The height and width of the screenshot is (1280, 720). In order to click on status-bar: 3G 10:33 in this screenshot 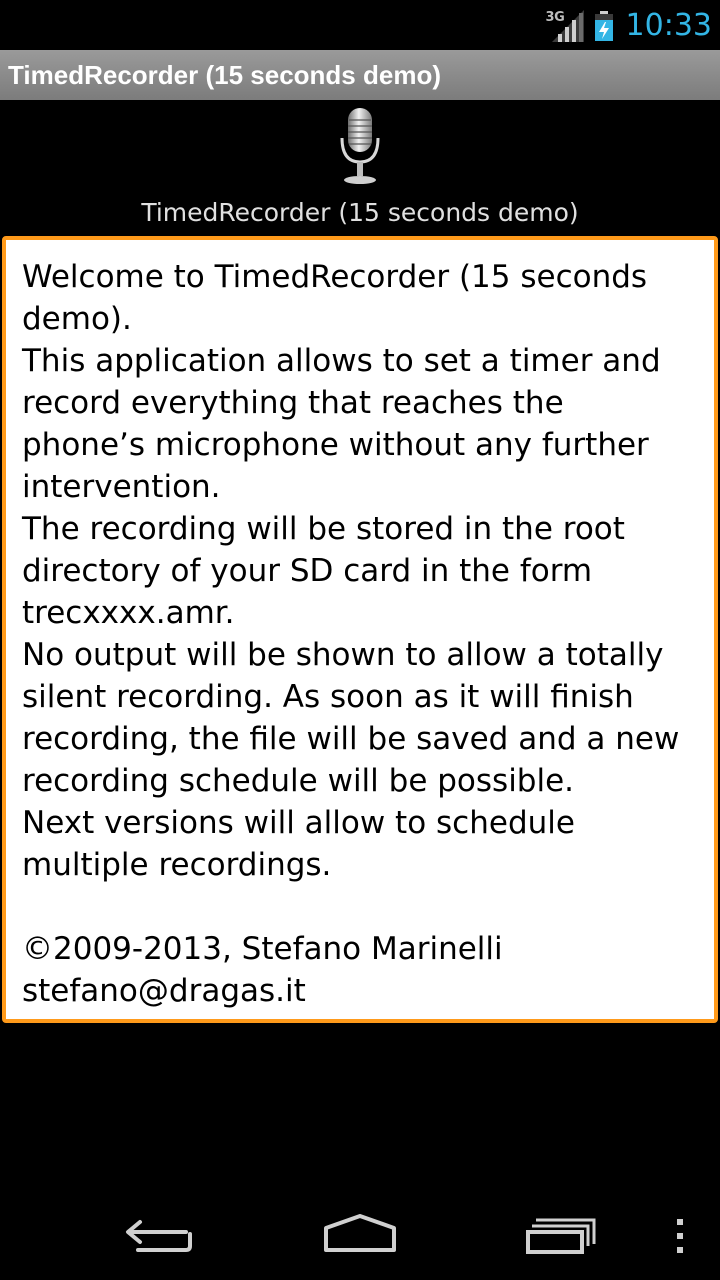, I will do `click(360, 25)`.